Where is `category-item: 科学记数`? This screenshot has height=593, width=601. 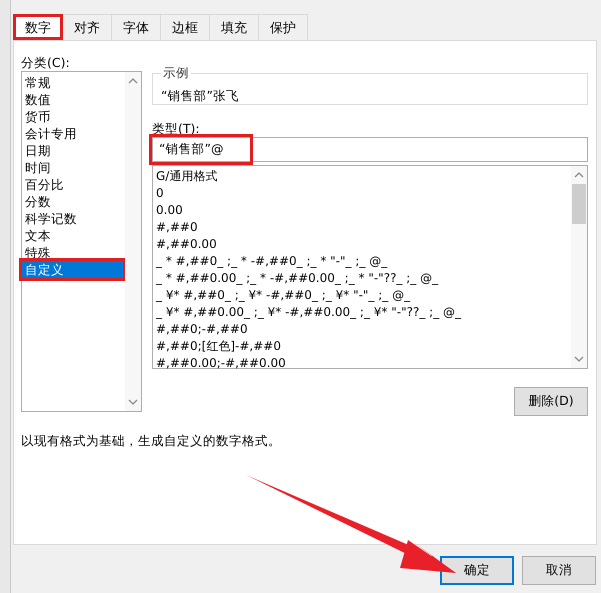
category-item: 科学记数 is located at coordinates (72, 218).